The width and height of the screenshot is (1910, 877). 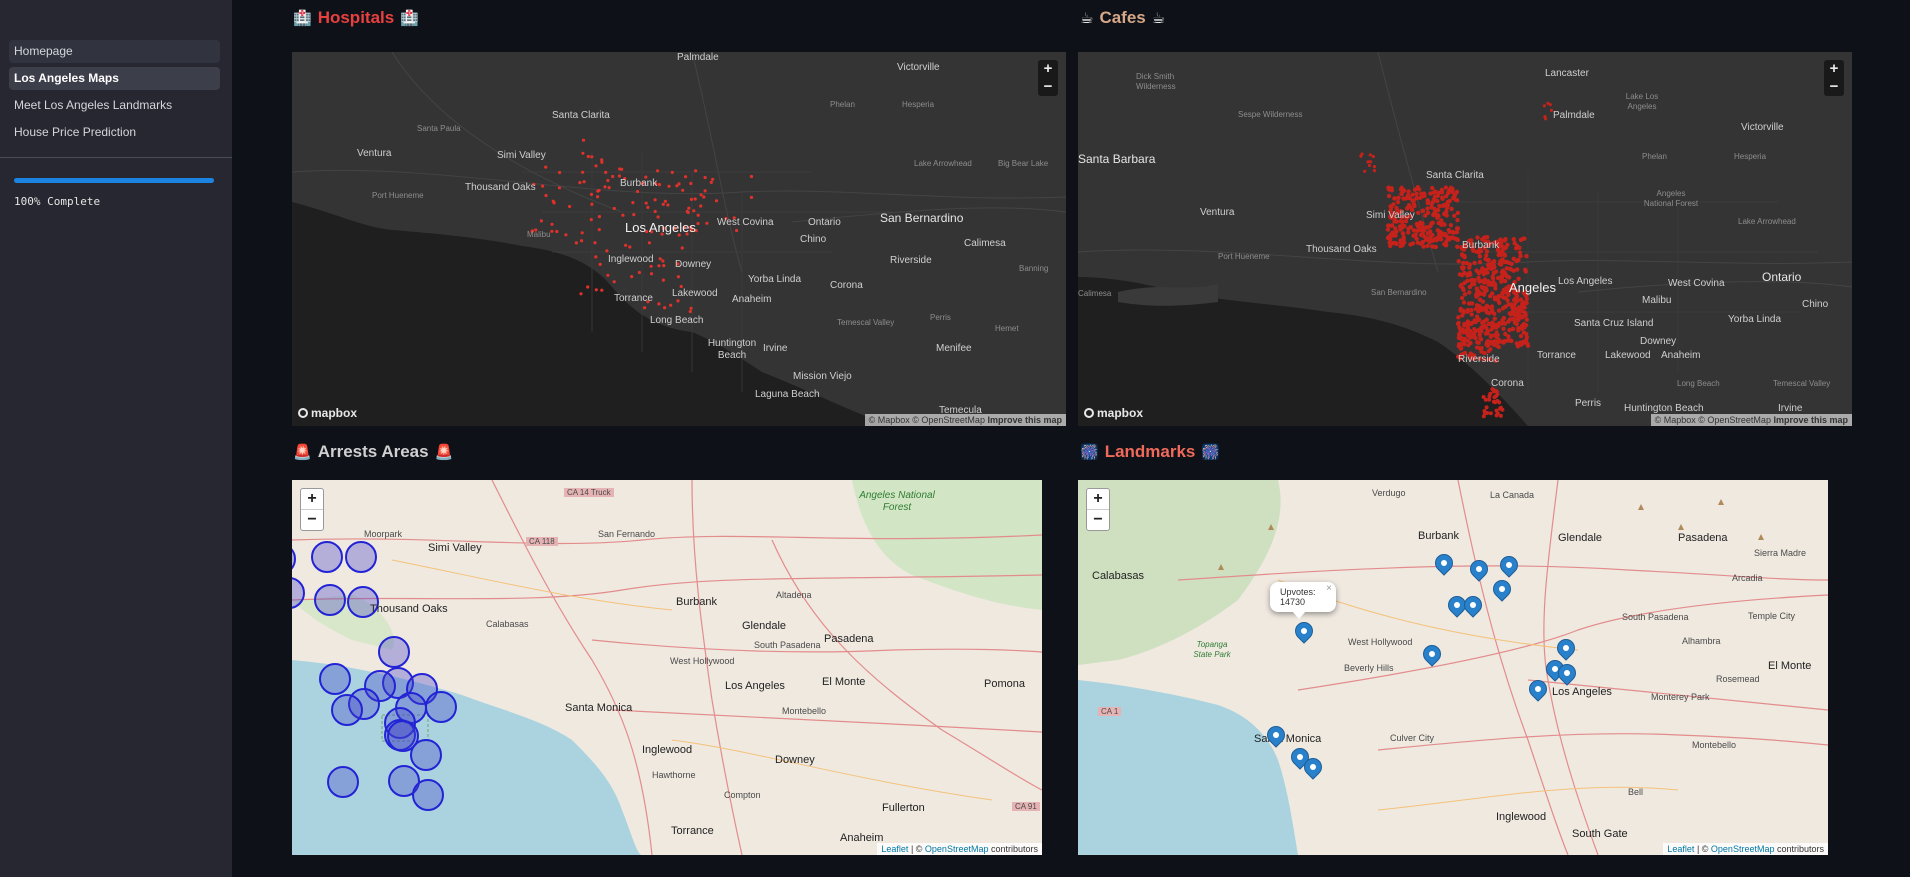 I want to click on nav-item-meet-landmarks: Meet Los Angeles Landmarks, so click(x=114, y=105).